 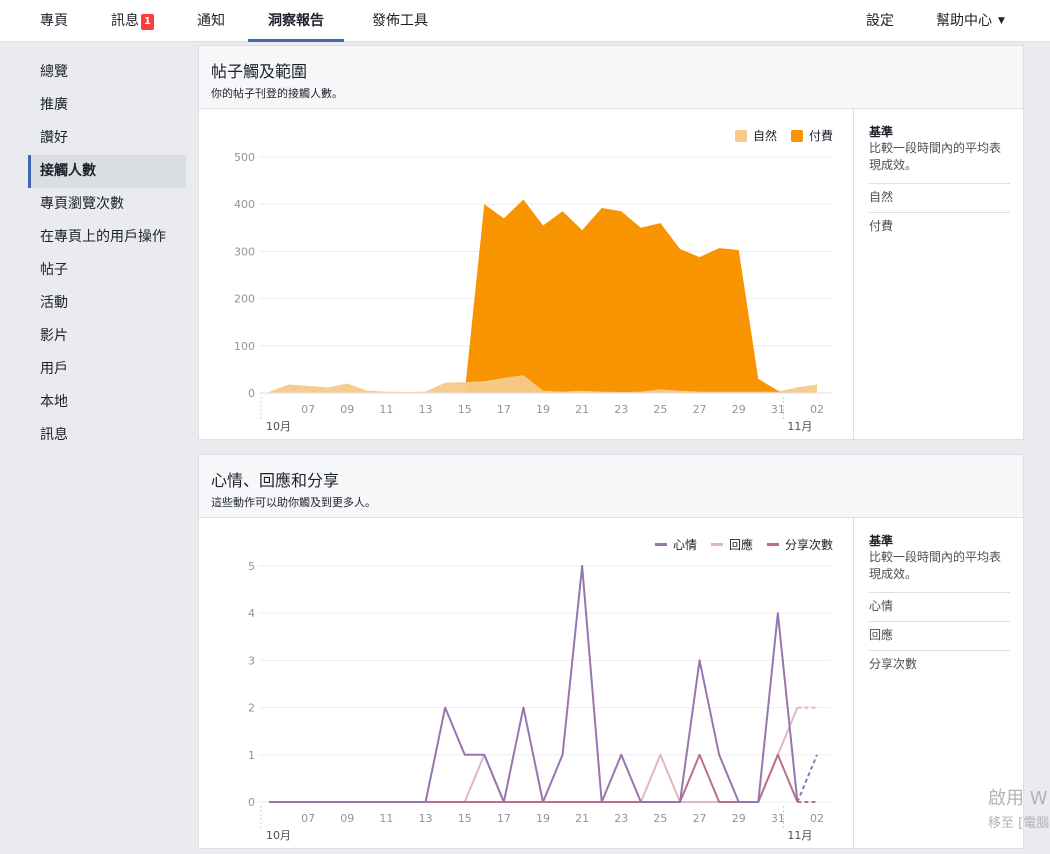 I want to click on y-tick-label: 2, so click(x=251, y=708).